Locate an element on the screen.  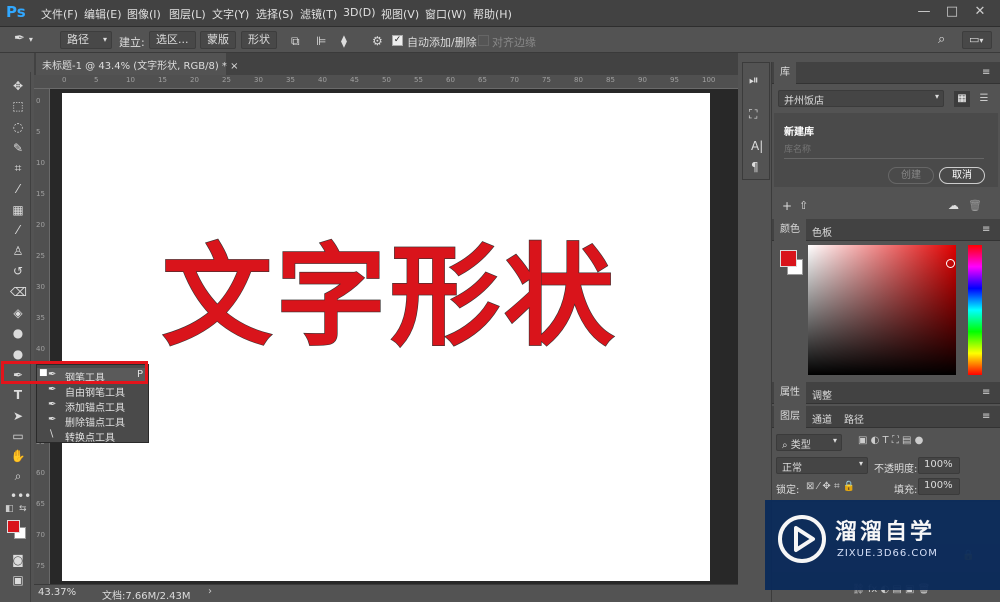
eraser-tool-icon: ⌫ is located at coordinates (18, 292).